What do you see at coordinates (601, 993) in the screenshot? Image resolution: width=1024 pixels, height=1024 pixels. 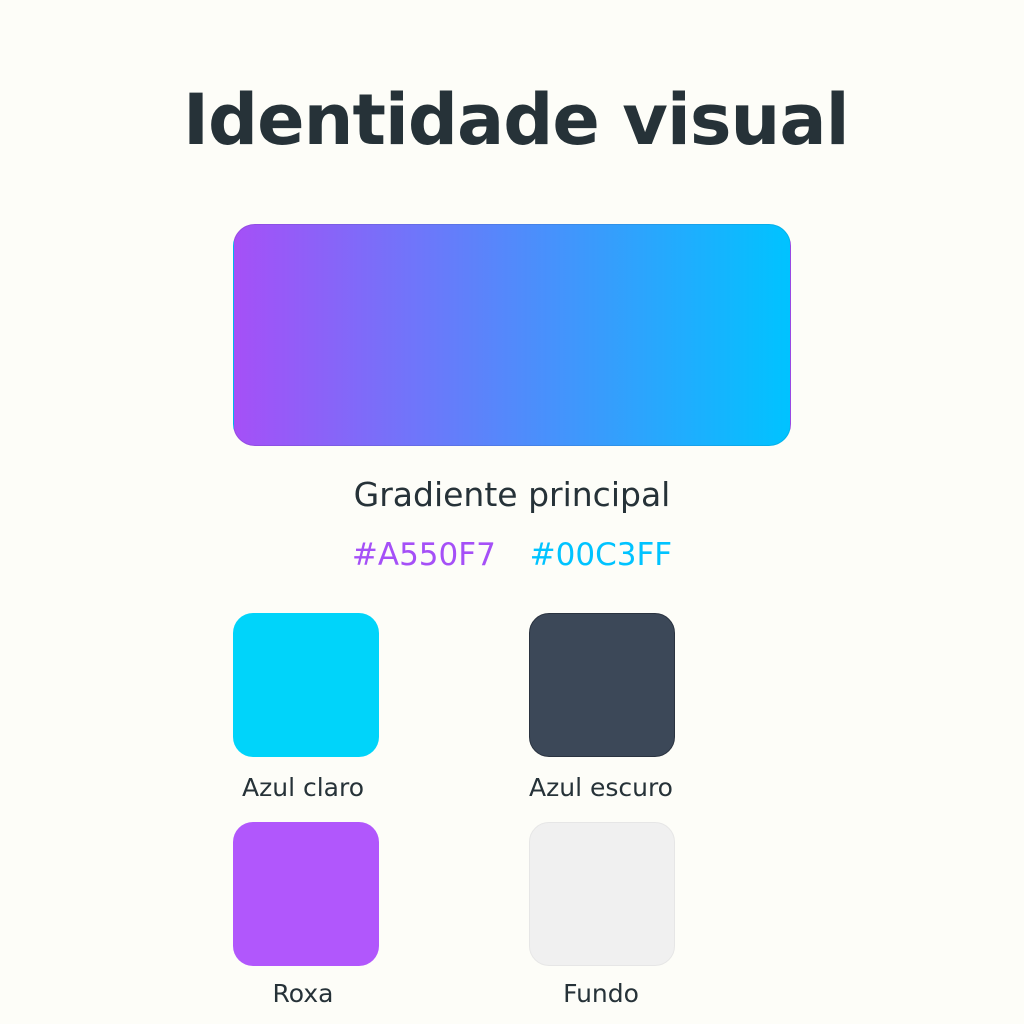 I see `swatch-label-fundo: Fundo` at bounding box center [601, 993].